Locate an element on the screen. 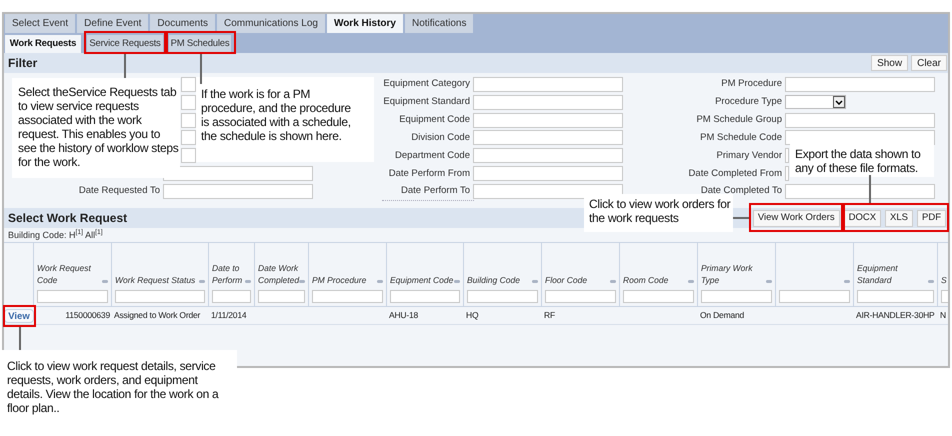 The width and height of the screenshot is (952, 436). grid-action-button: PDF is located at coordinates (931, 218).